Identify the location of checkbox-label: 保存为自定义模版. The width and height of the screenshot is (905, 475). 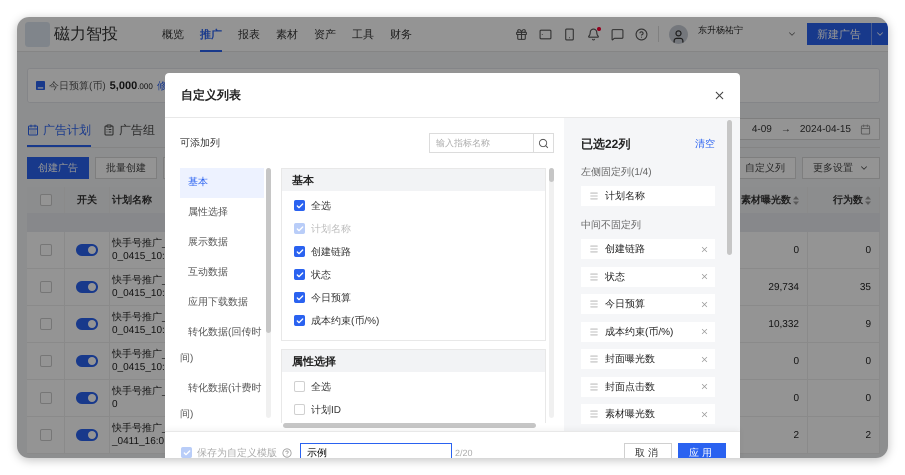
(237, 452).